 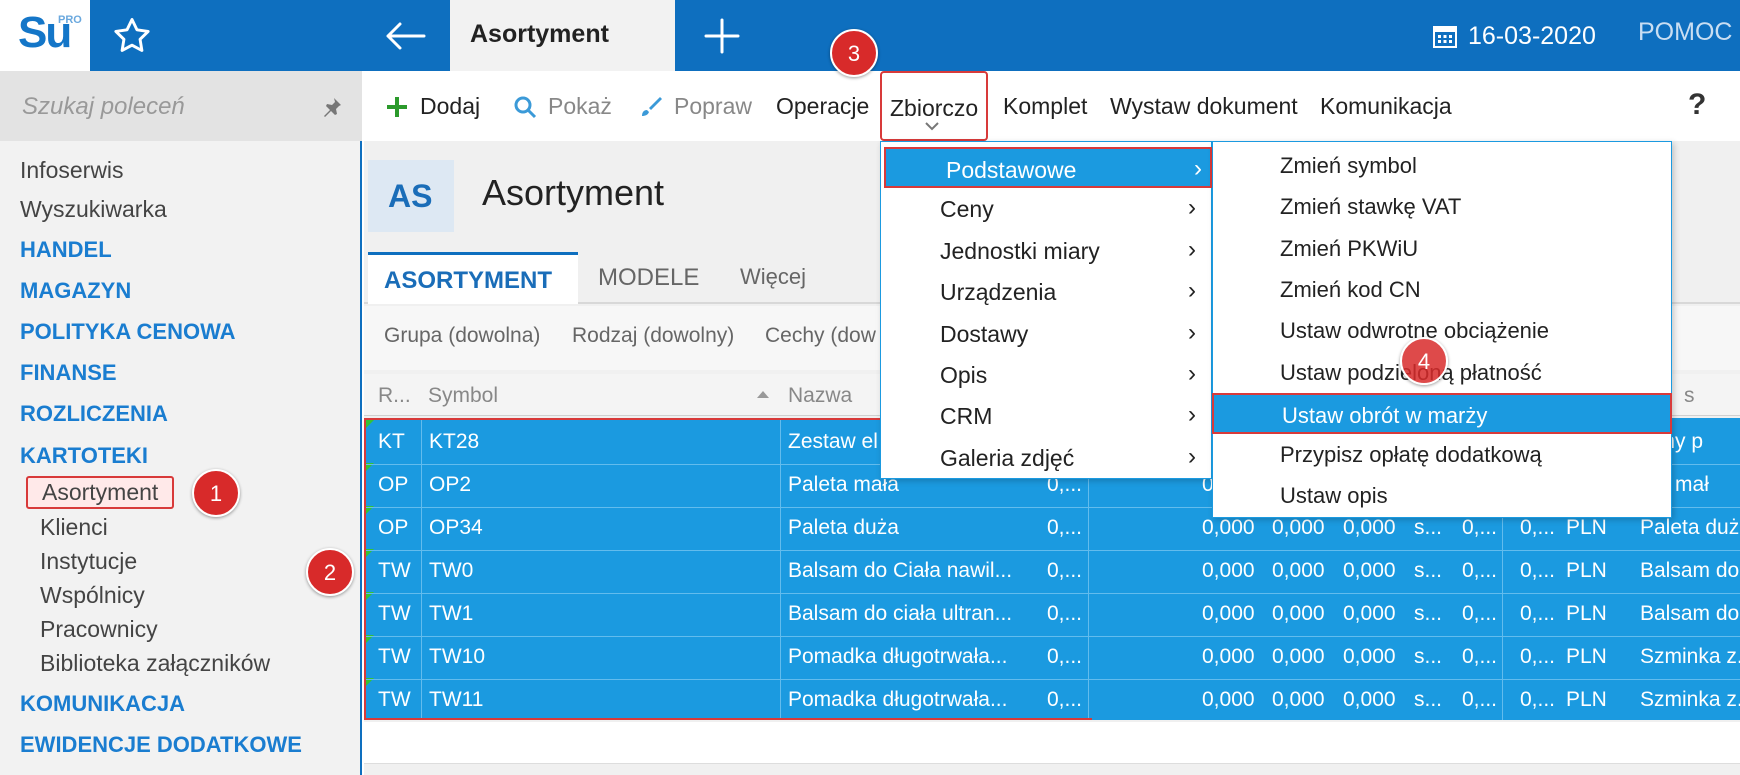 I want to click on menu-item-galeria-zdjęć: Galeria zdjęć ›, so click(x=1046, y=457).